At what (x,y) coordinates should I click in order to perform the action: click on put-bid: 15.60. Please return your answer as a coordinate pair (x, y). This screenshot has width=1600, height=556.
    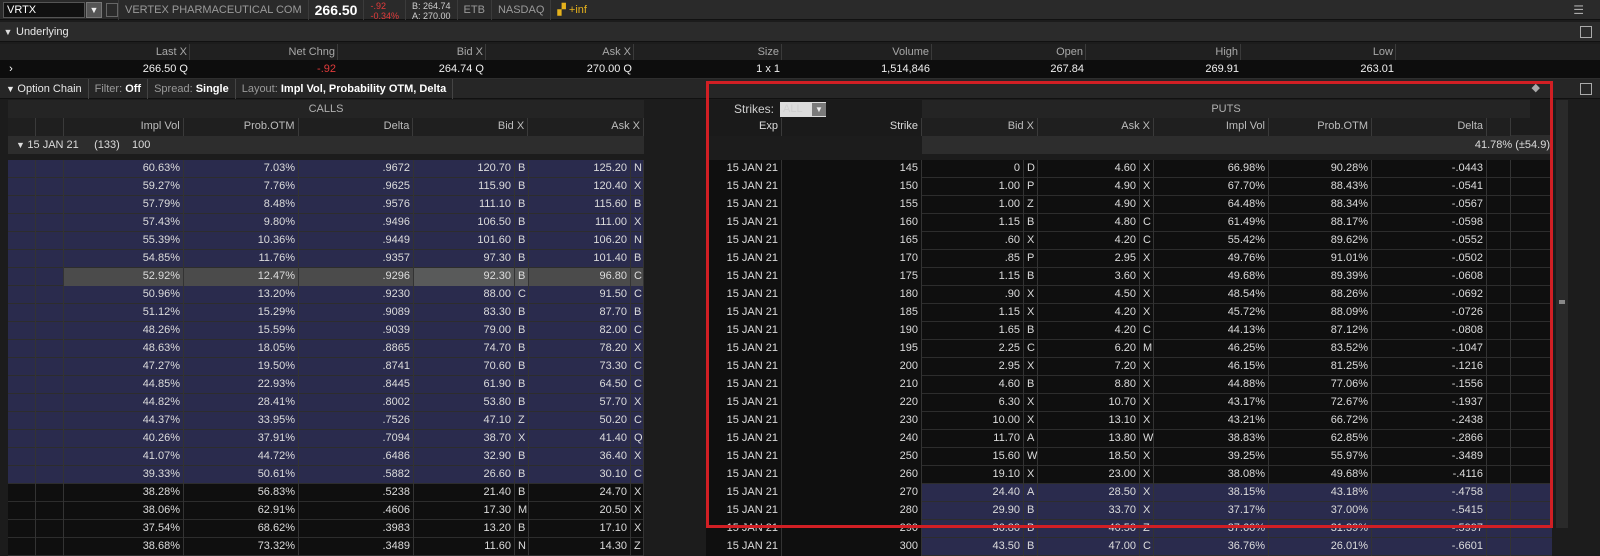
    Looking at the image, I should click on (973, 457).